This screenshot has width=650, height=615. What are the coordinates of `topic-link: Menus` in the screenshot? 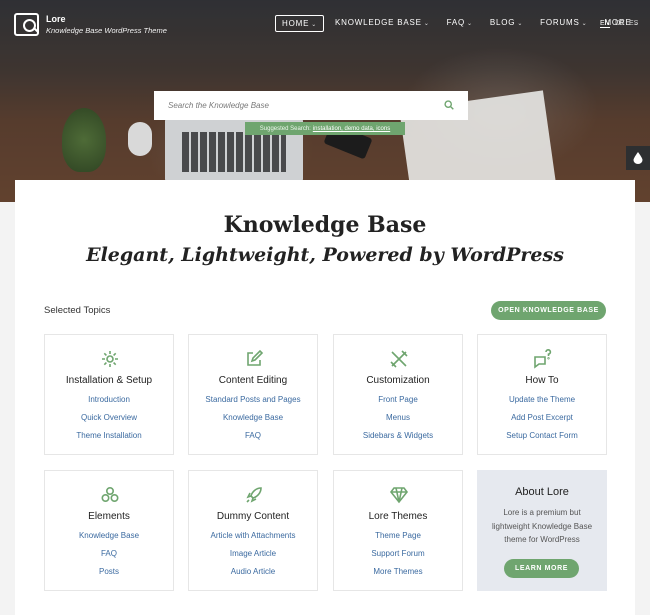 It's located at (398, 417).